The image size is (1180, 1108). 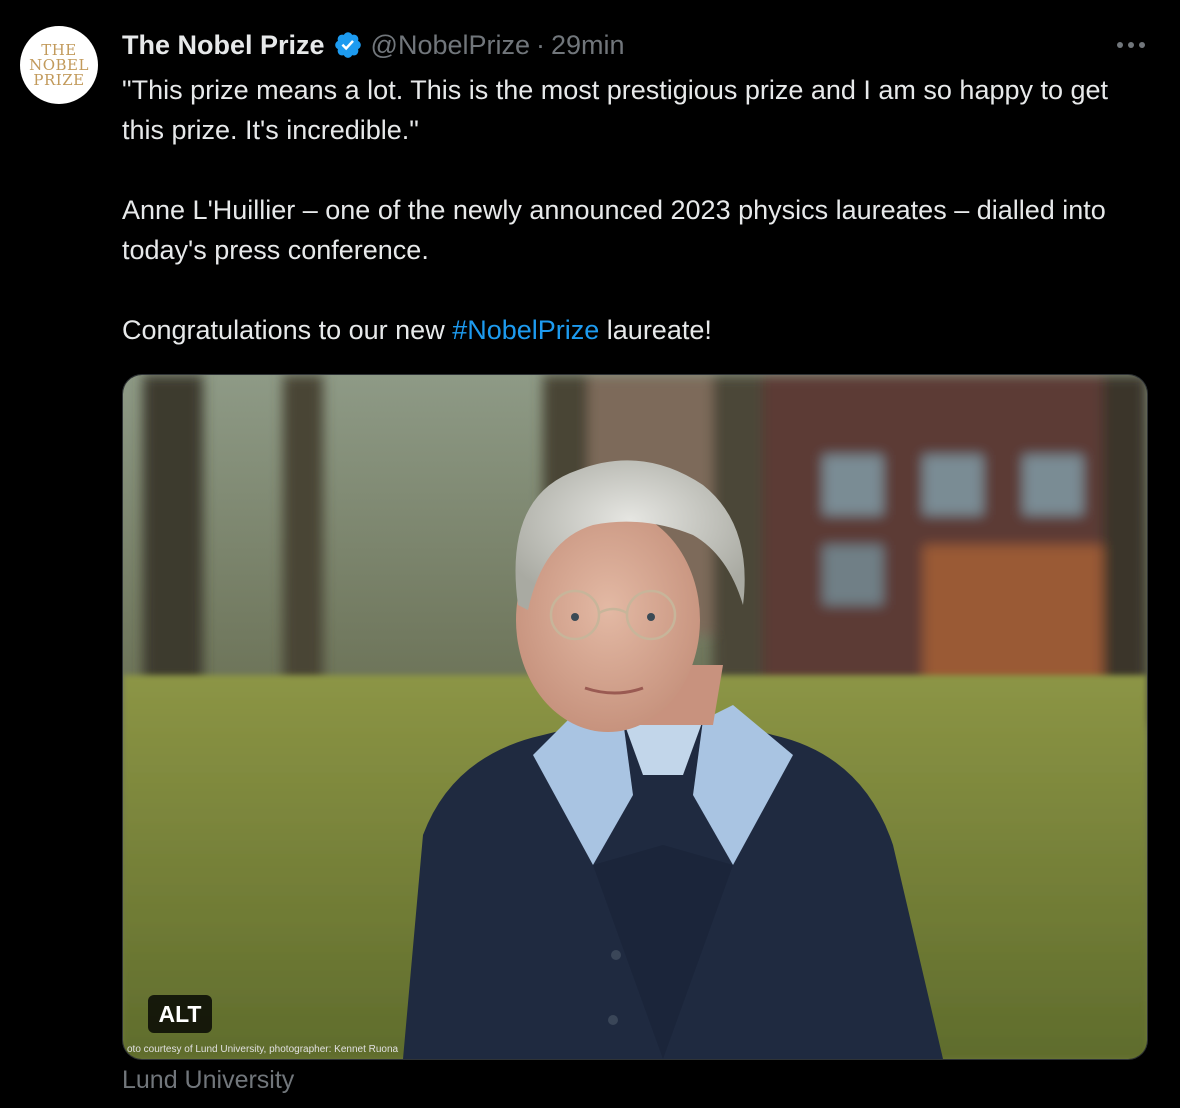 I want to click on tweet-header: The Nobel Prize @NobelPrize · 29min, so click(x=373, y=45).